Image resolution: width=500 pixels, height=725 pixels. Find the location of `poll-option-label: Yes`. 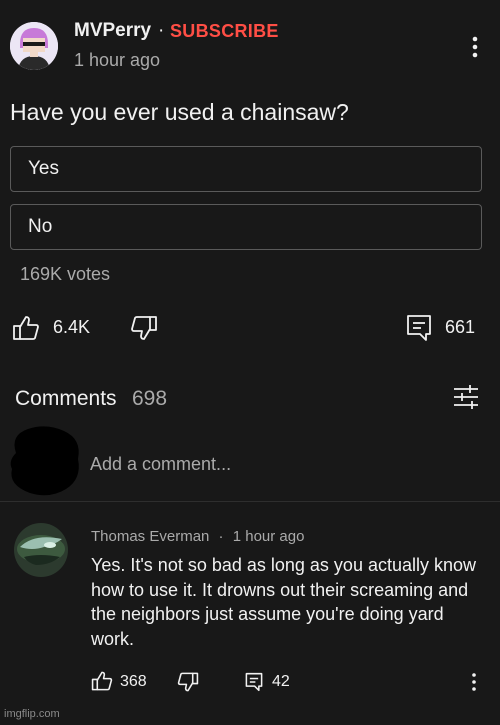

poll-option-label: Yes is located at coordinates (43, 168).